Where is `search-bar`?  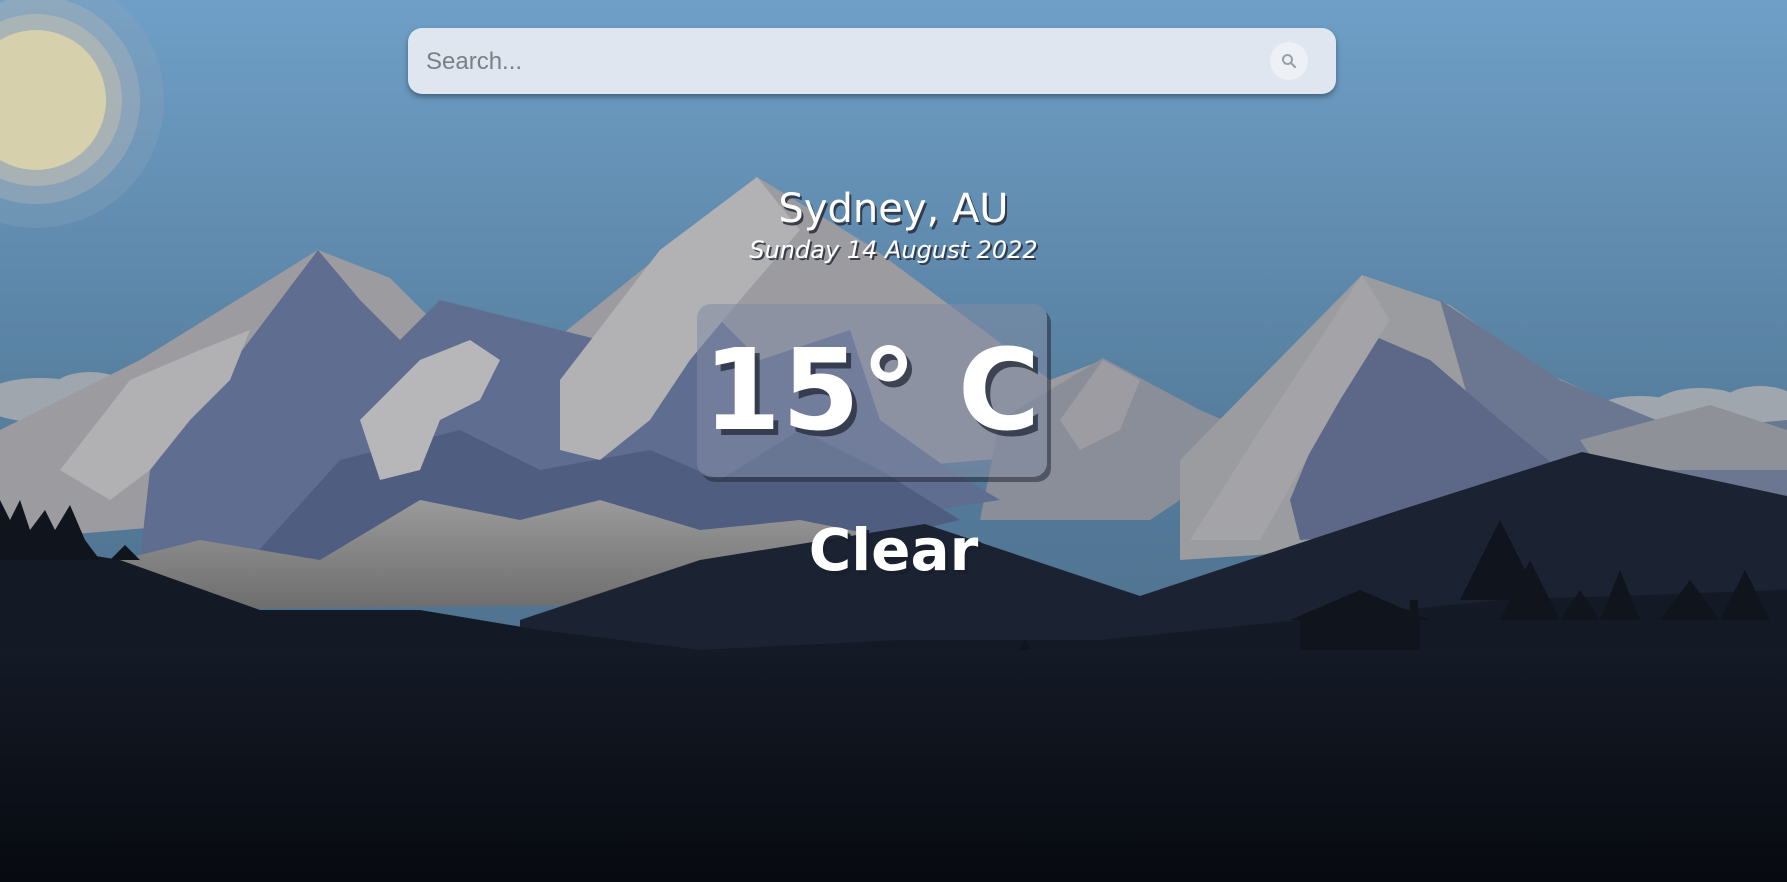
search-bar is located at coordinates (872, 62).